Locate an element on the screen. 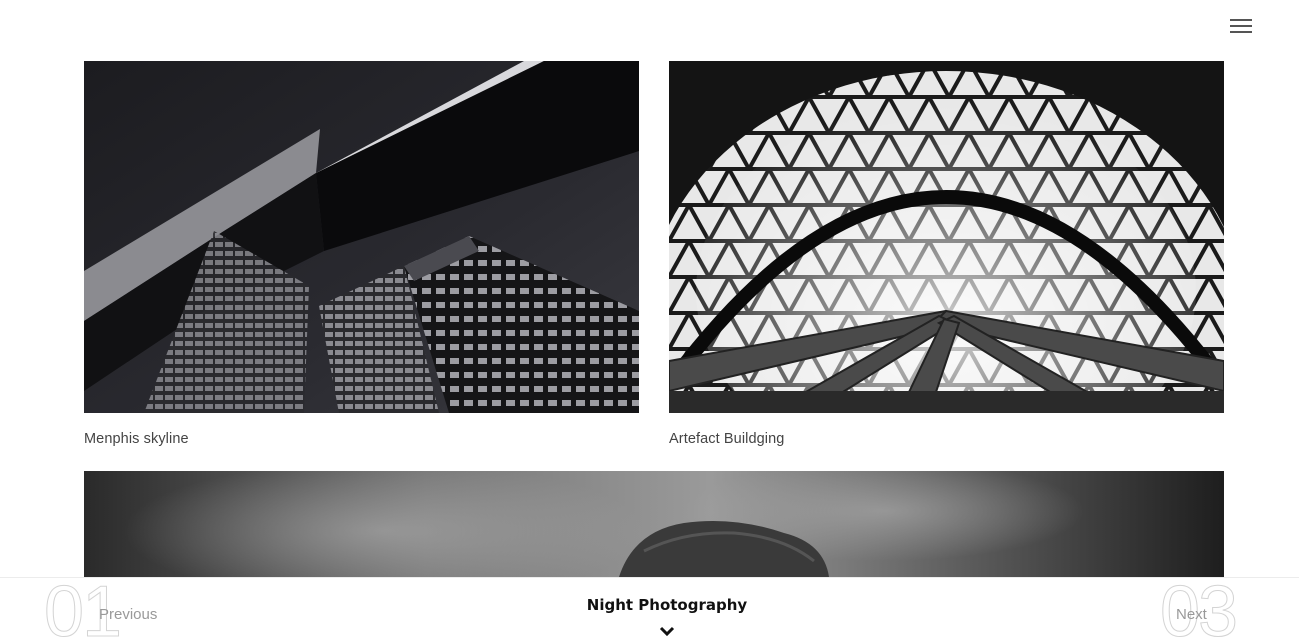  next-link: Next is located at coordinates (1191, 614).